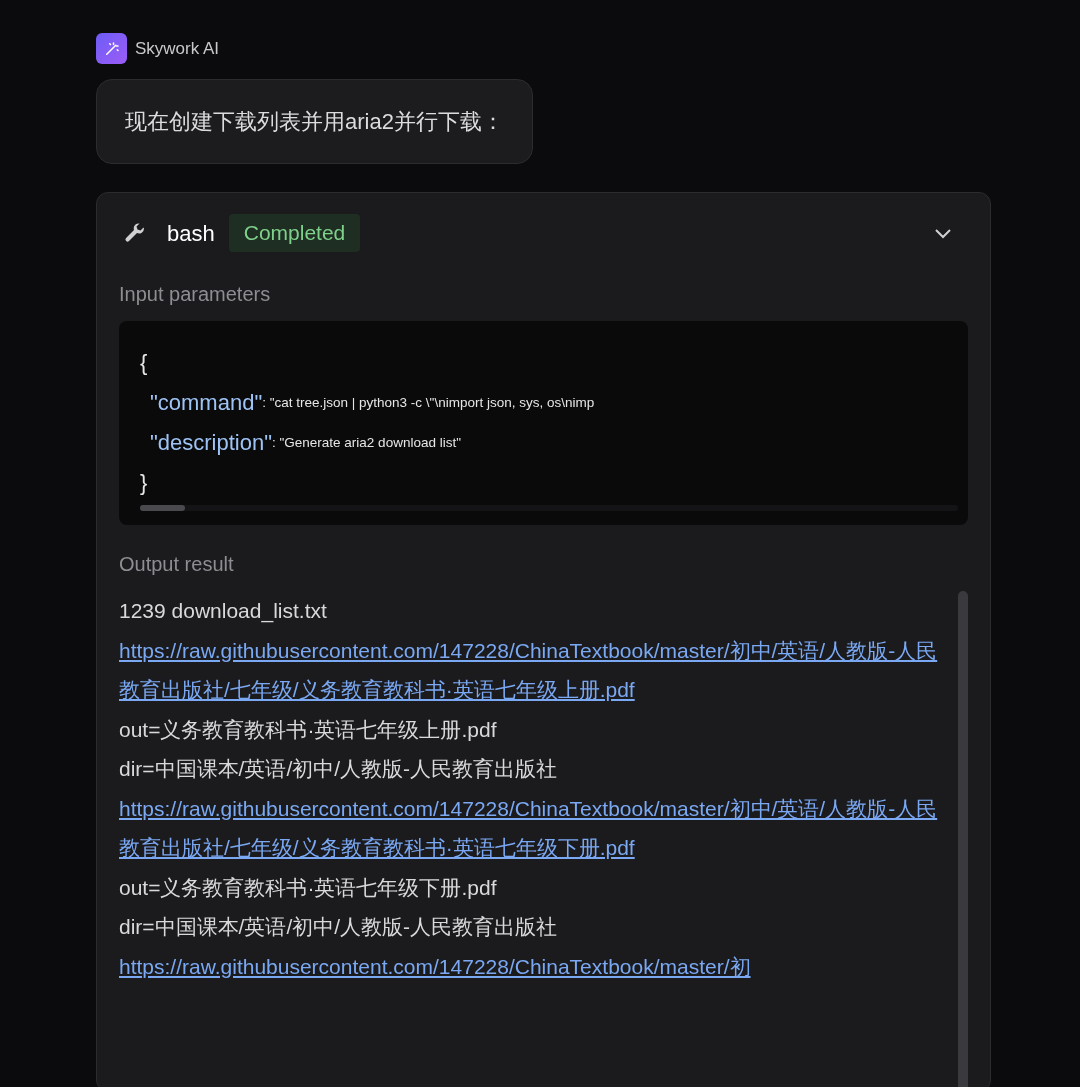 This screenshot has height=1087, width=1080. Describe the element at coordinates (308, 887) in the screenshot. I see `output-line: out=义务教育教科书·英语七年级下册.pdf` at that location.